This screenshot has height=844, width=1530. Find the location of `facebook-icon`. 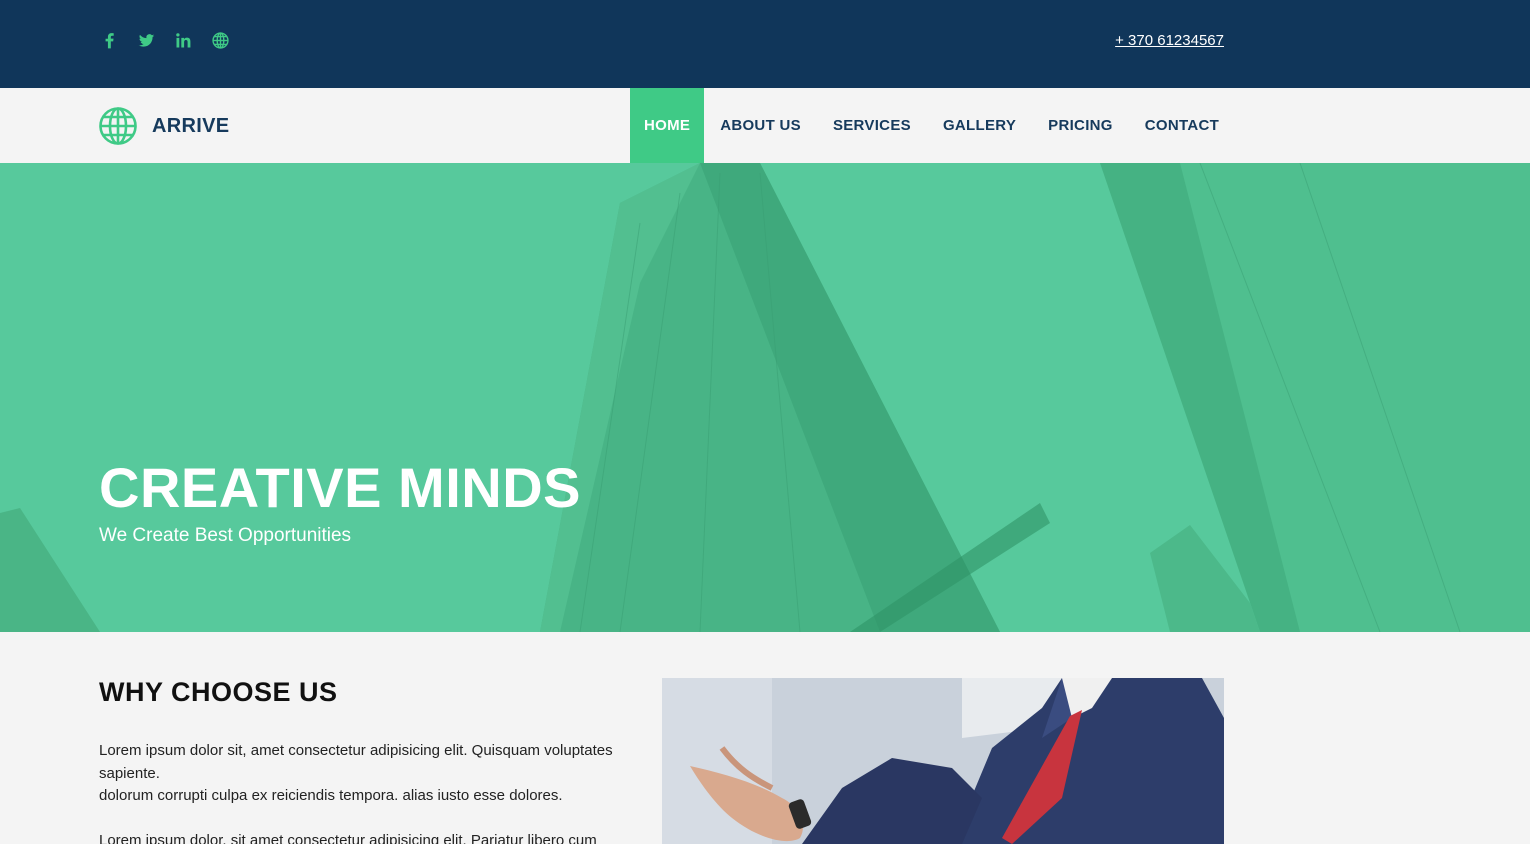

facebook-icon is located at coordinates (109, 40).